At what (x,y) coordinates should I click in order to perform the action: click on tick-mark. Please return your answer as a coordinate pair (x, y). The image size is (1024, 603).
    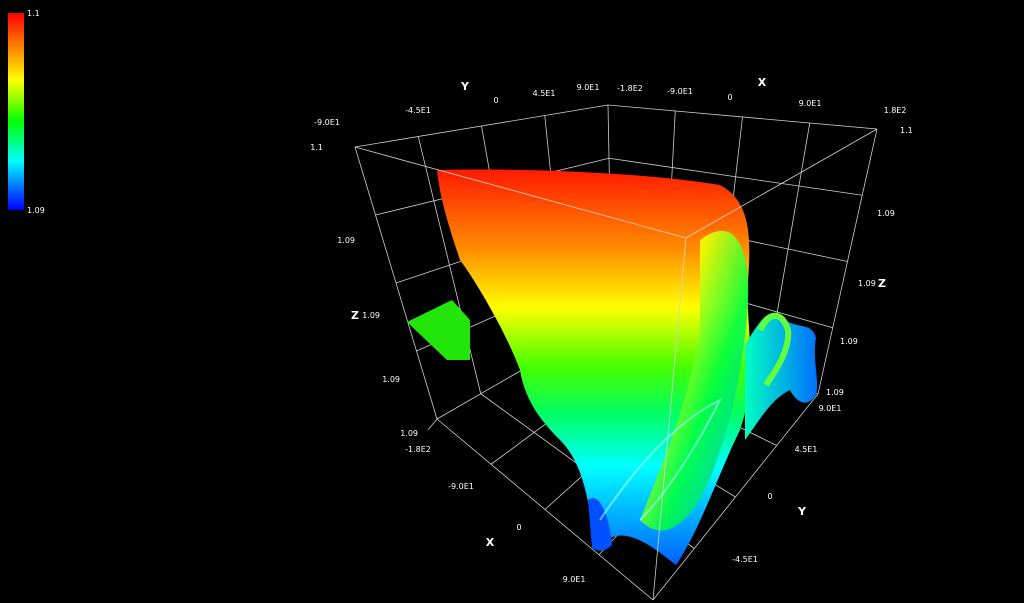
    Looking at the image, I should click on (432, 424).